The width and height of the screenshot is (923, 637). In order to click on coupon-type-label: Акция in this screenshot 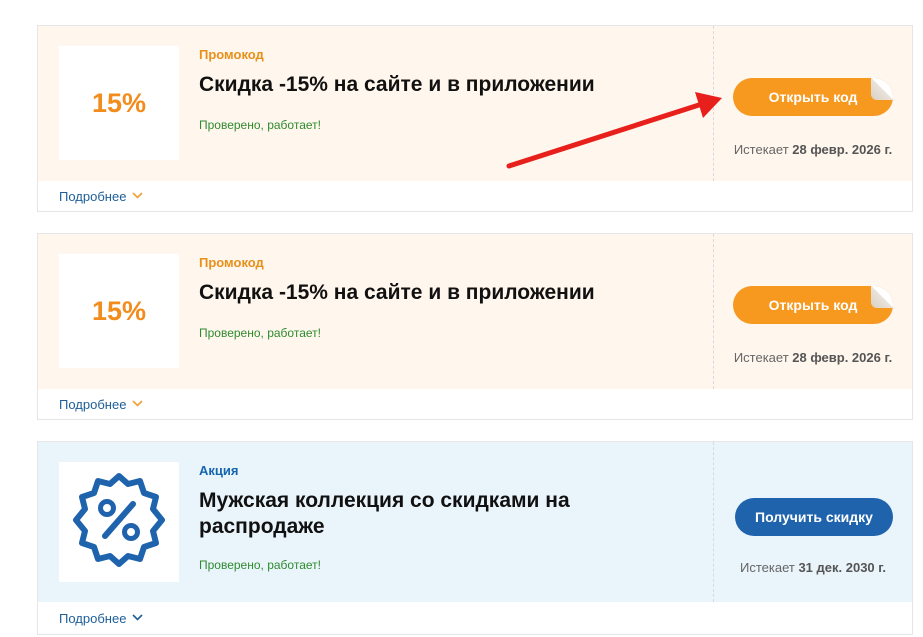, I will do `click(219, 470)`.